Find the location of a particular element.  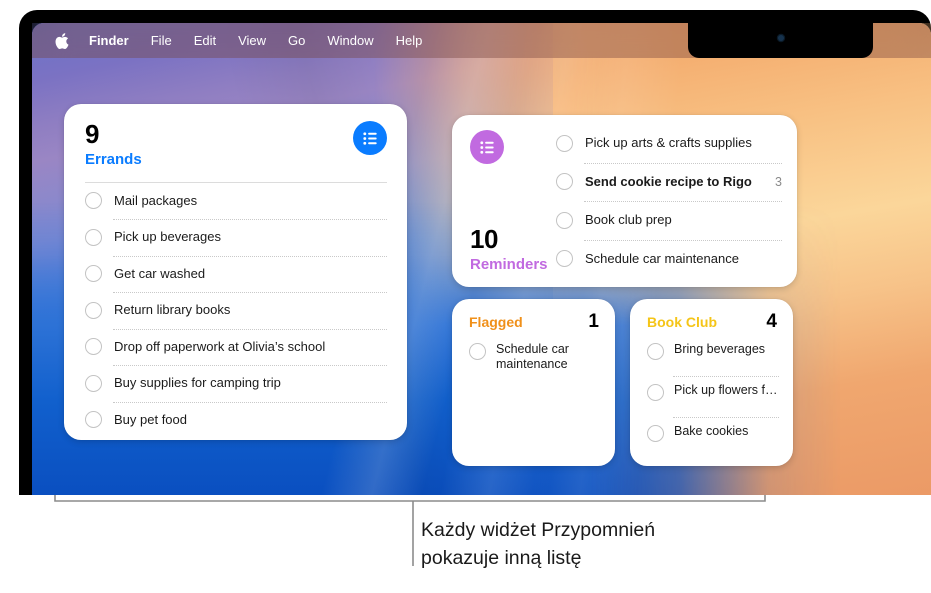

task-row: Bake cookies is located at coordinates (713, 437).